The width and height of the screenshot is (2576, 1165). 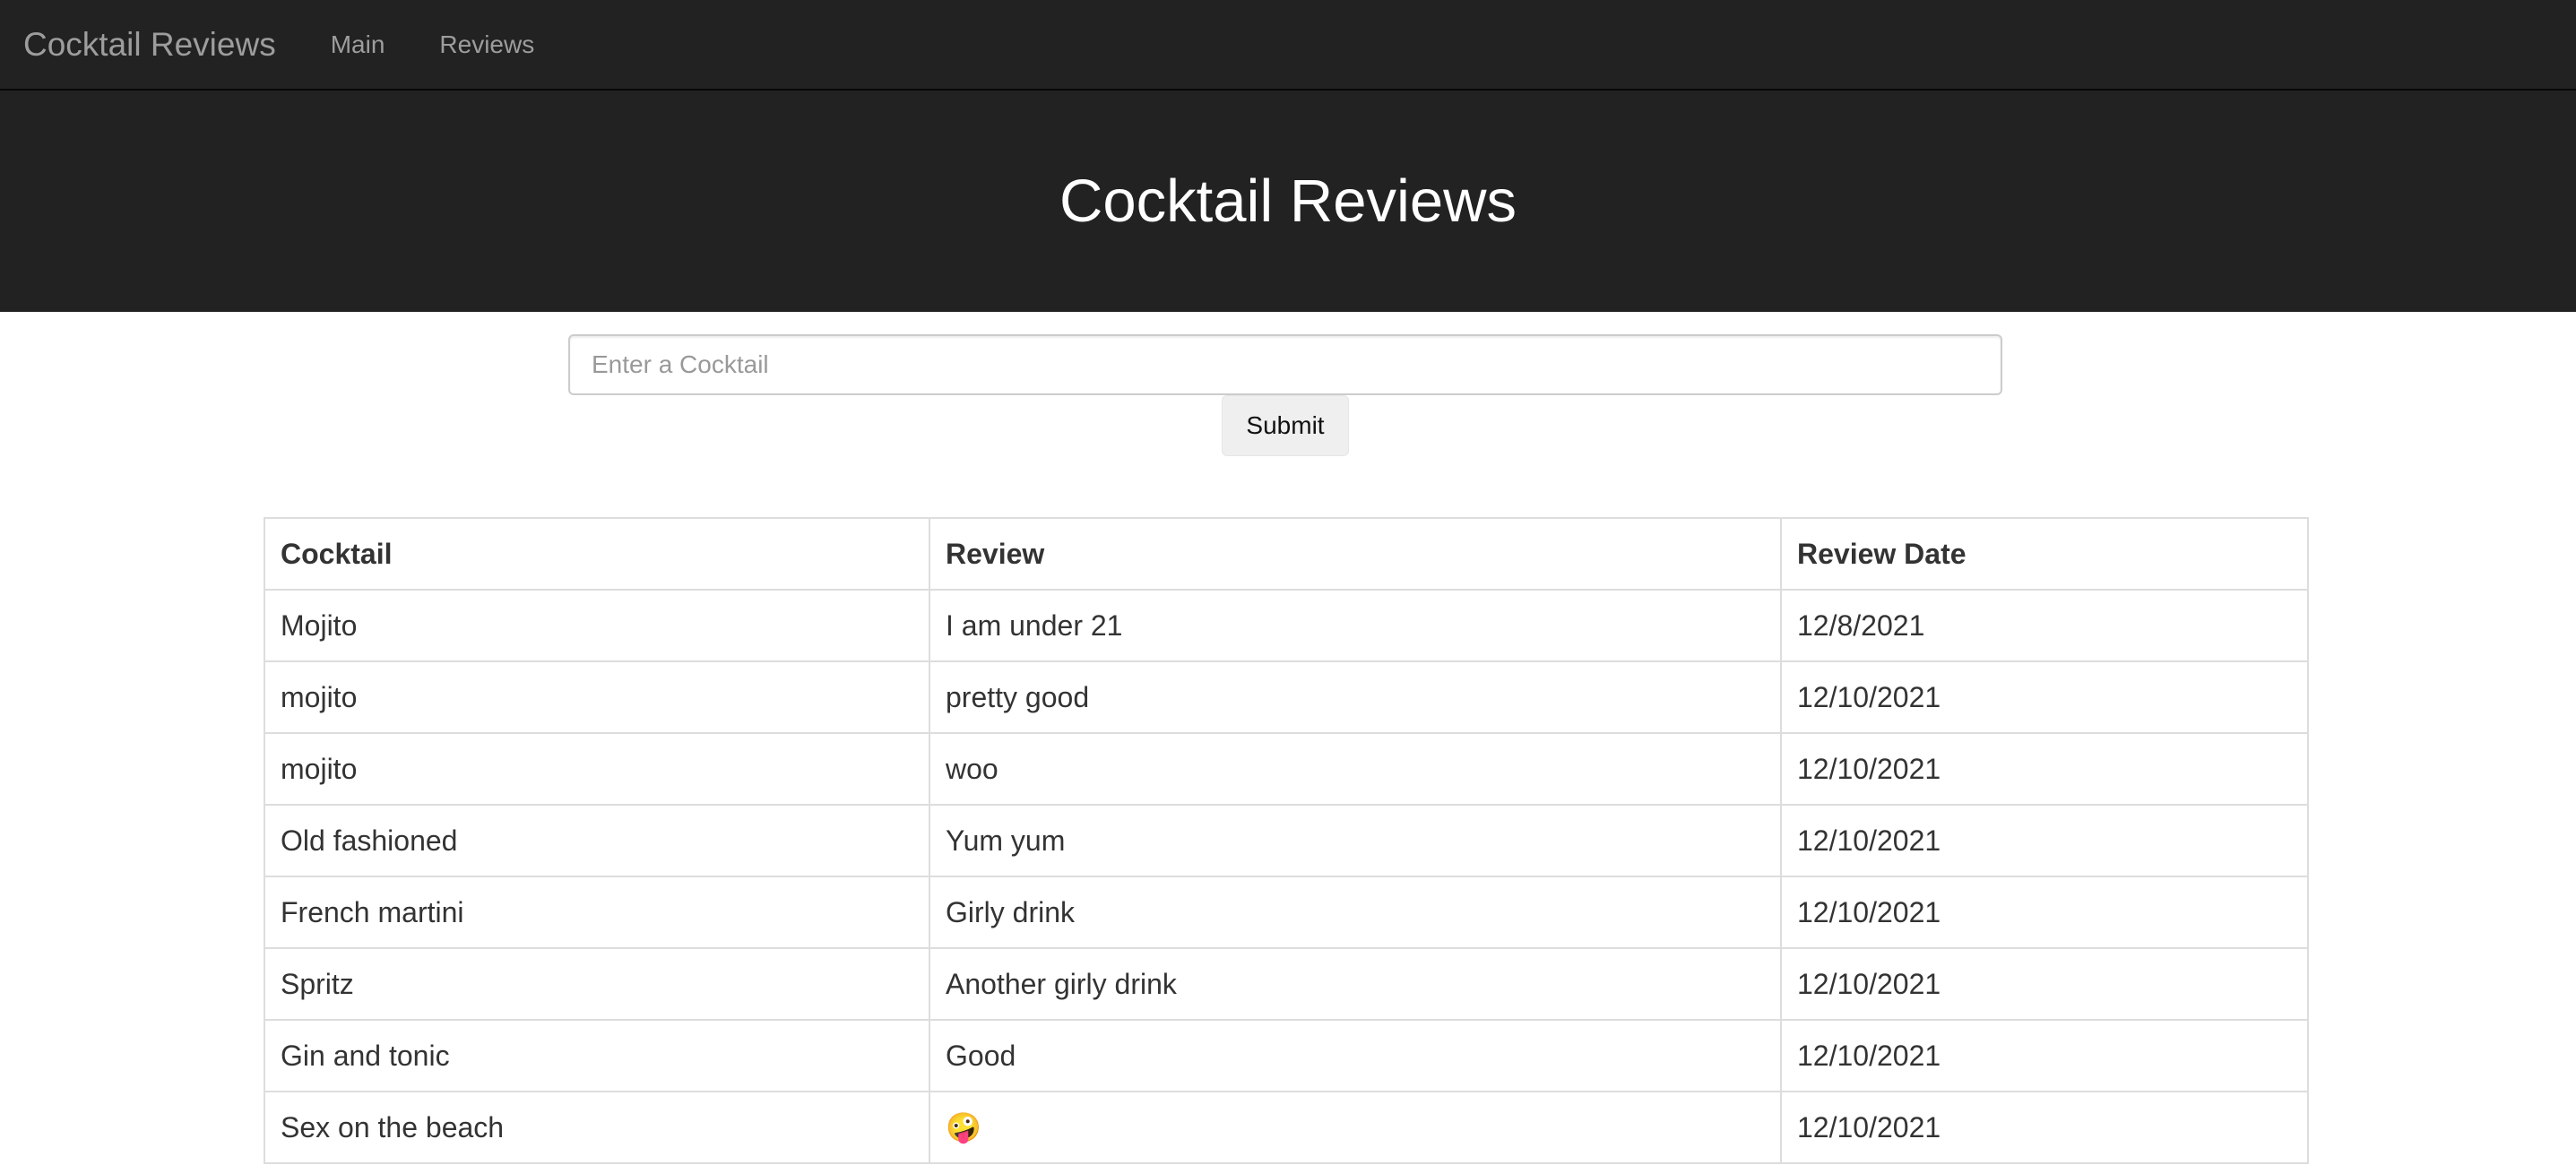 What do you see at coordinates (1355, 769) in the screenshot?
I see `review-cell: woo` at bounding box center [1355, 769].